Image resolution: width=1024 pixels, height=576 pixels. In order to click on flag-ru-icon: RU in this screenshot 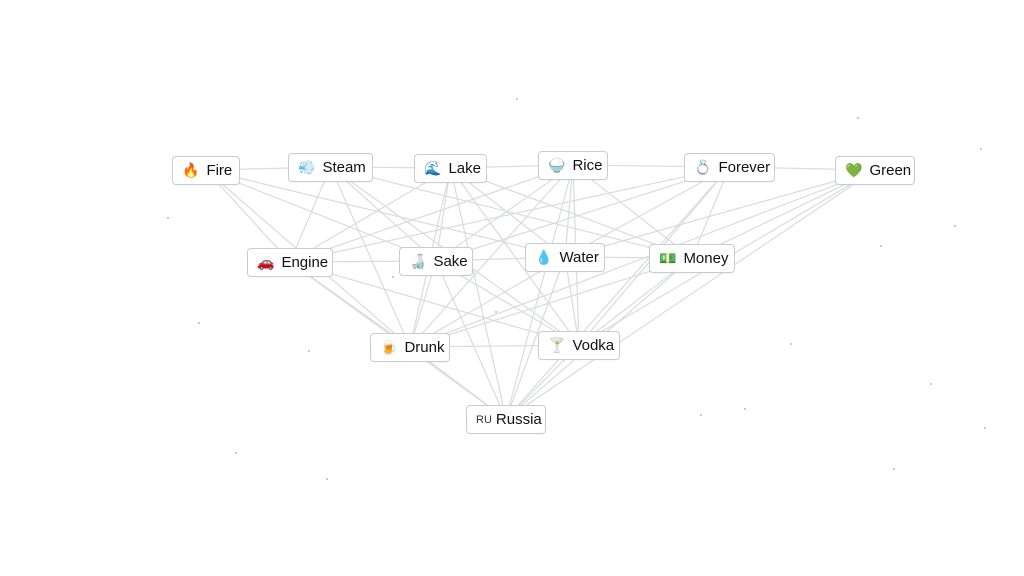, I will do `click(484, 419)`.